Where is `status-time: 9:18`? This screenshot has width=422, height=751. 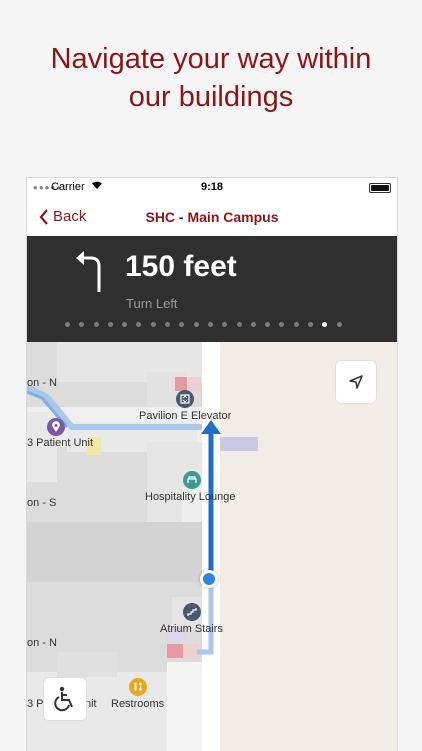
status-time: 9:18 is located at coordinates (212, 187).